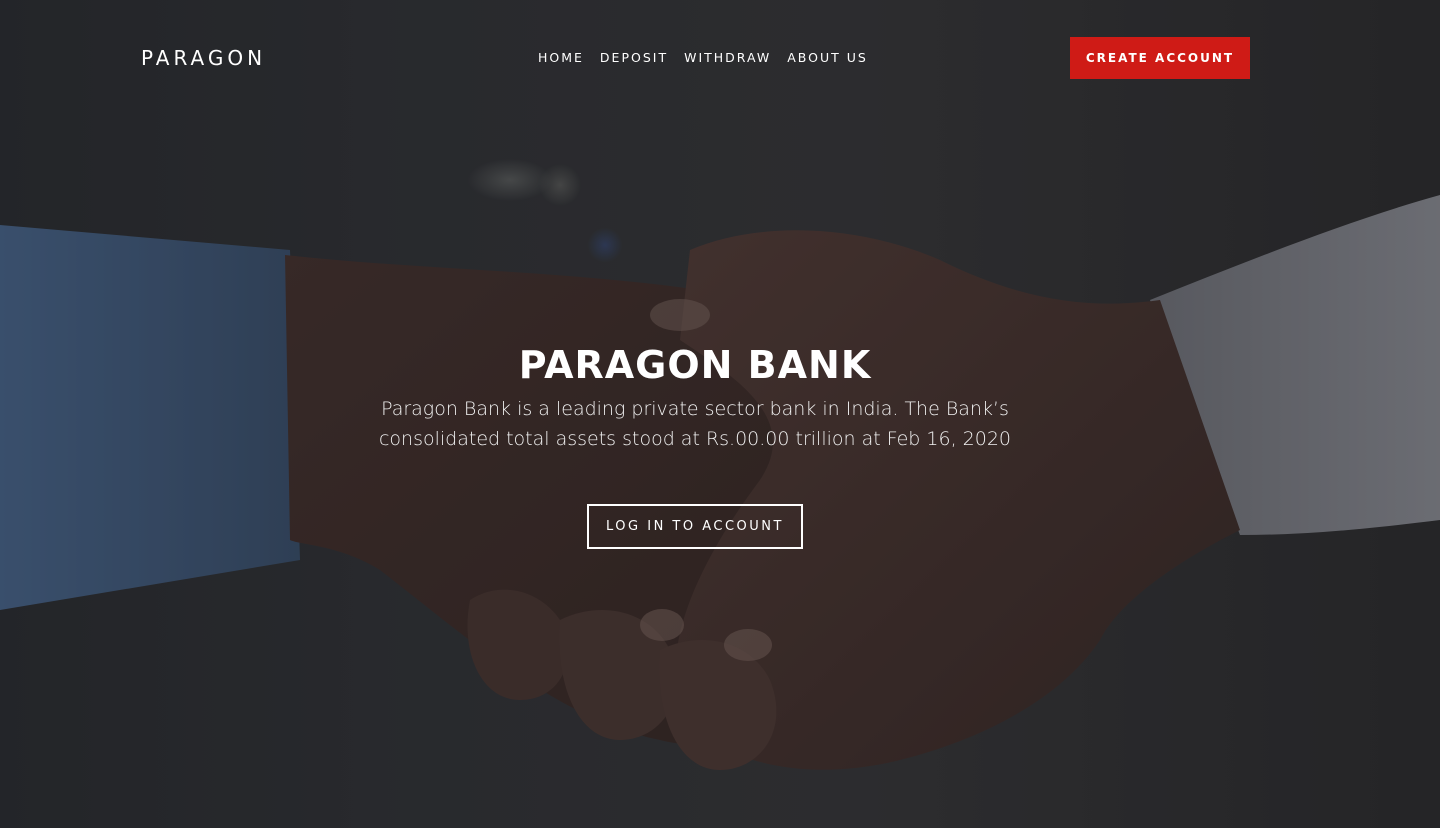 The height and width of the screenshot is (828, 1440). I want to click on nav-item-deposit: DEPOSIT, so click(634, 57).